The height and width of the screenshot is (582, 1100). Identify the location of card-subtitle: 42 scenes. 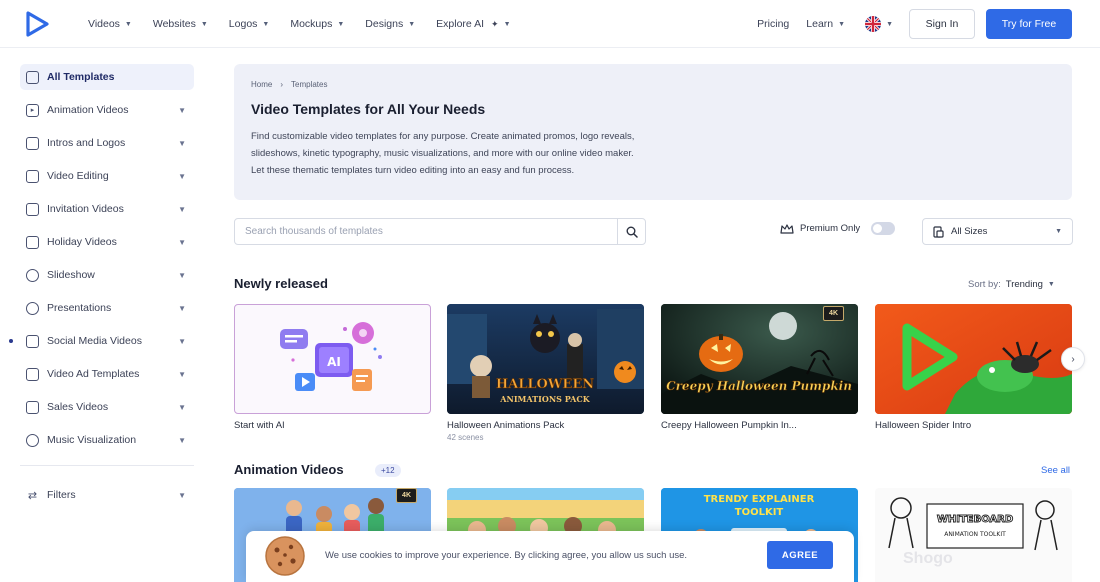
(465, 437).